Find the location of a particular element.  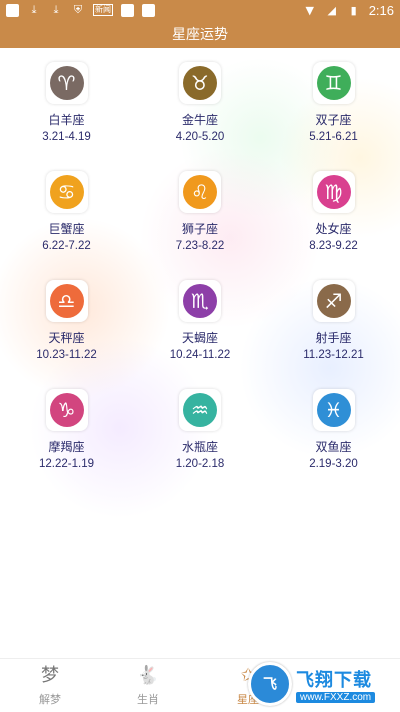

aries-icon: ♈ is located at coordinates (66, 83).